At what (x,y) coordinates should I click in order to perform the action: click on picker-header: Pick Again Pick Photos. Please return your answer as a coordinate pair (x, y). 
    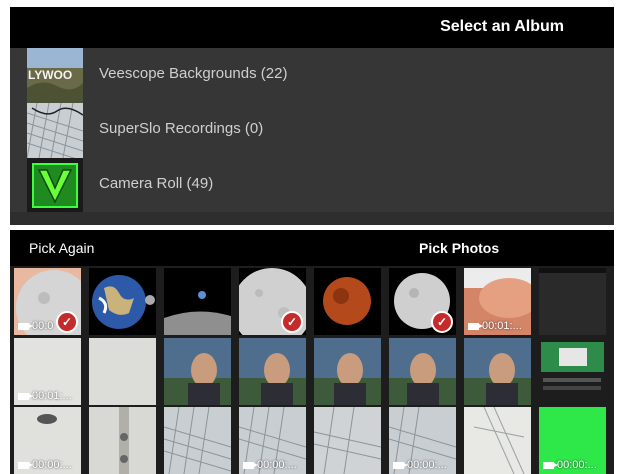
    Looking at the image, I should click on (312, 248).